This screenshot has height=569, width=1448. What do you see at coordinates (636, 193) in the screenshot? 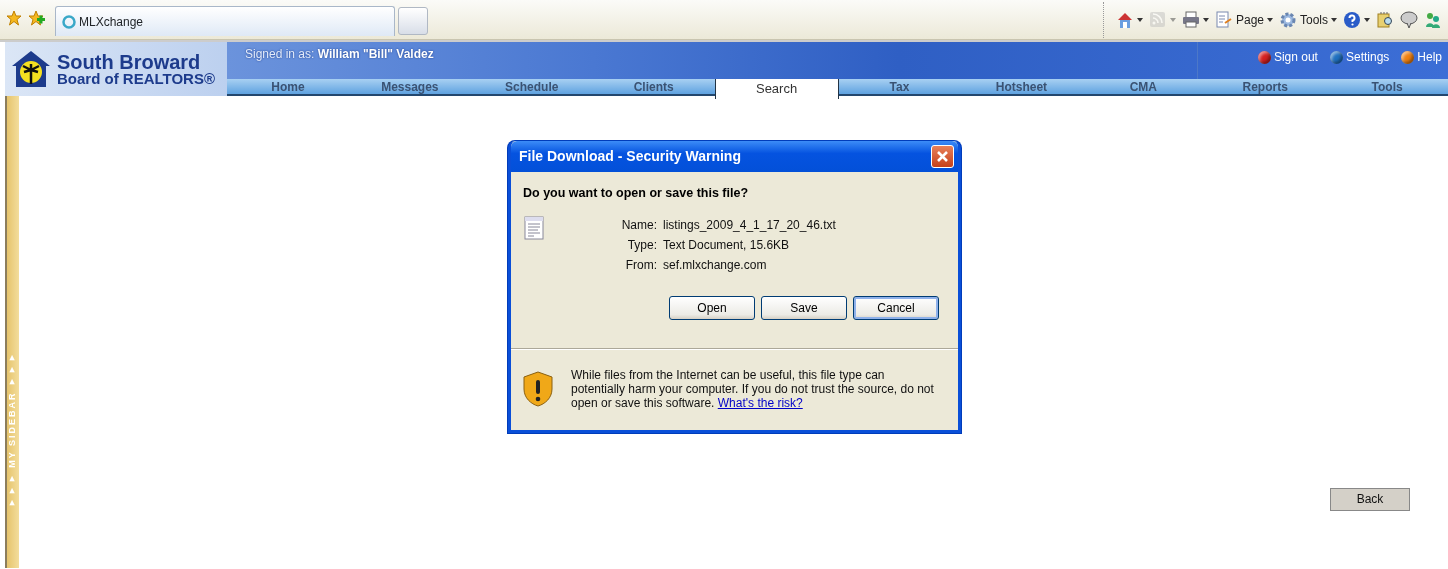
I see `dialog-question: Do you want to open or save this file?` at bounding box center [636, 193].